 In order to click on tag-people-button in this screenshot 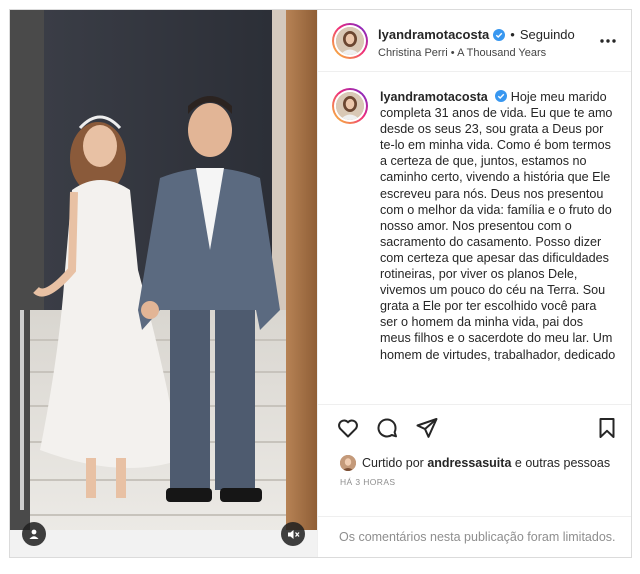, I will do `click(34, 534)`.